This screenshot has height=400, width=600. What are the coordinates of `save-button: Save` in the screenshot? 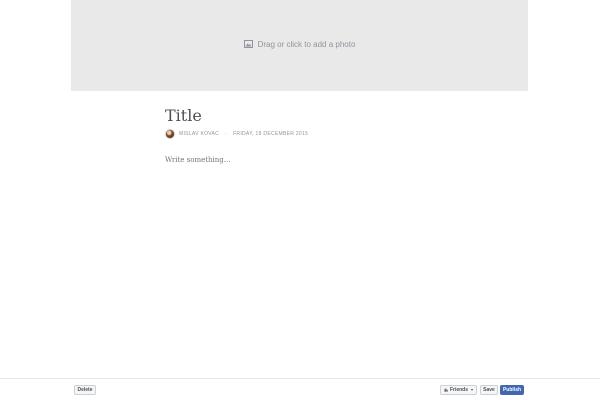 It's located at (489, 390).